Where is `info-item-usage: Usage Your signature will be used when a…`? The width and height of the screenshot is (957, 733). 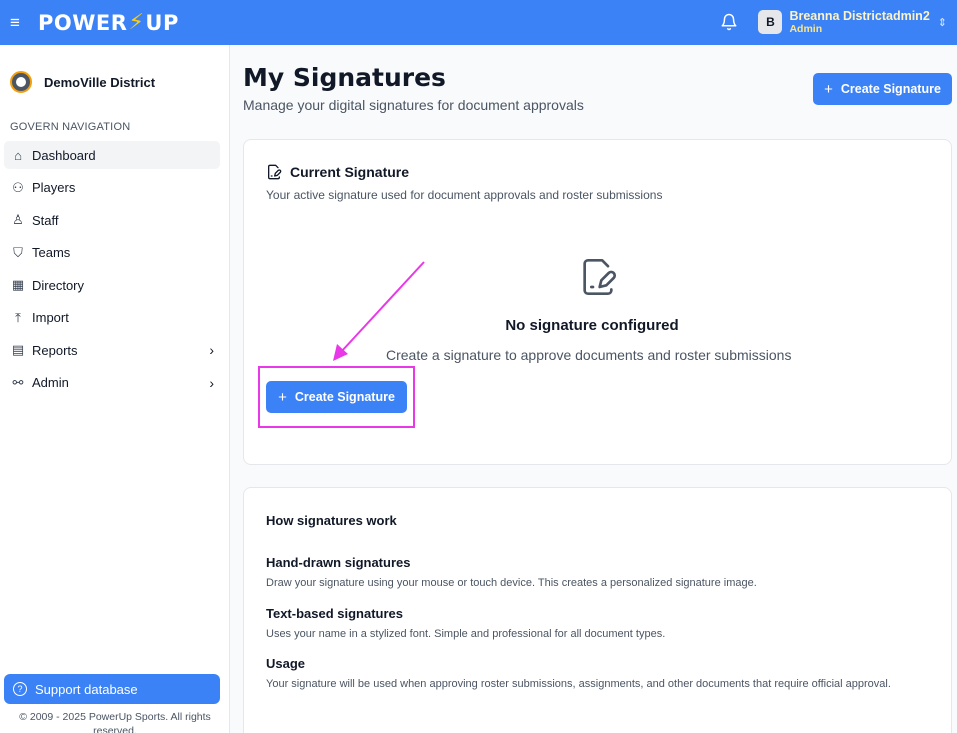 info-item-usage: Usage Your signature will be used when a… is located at coordinates (606, 674).